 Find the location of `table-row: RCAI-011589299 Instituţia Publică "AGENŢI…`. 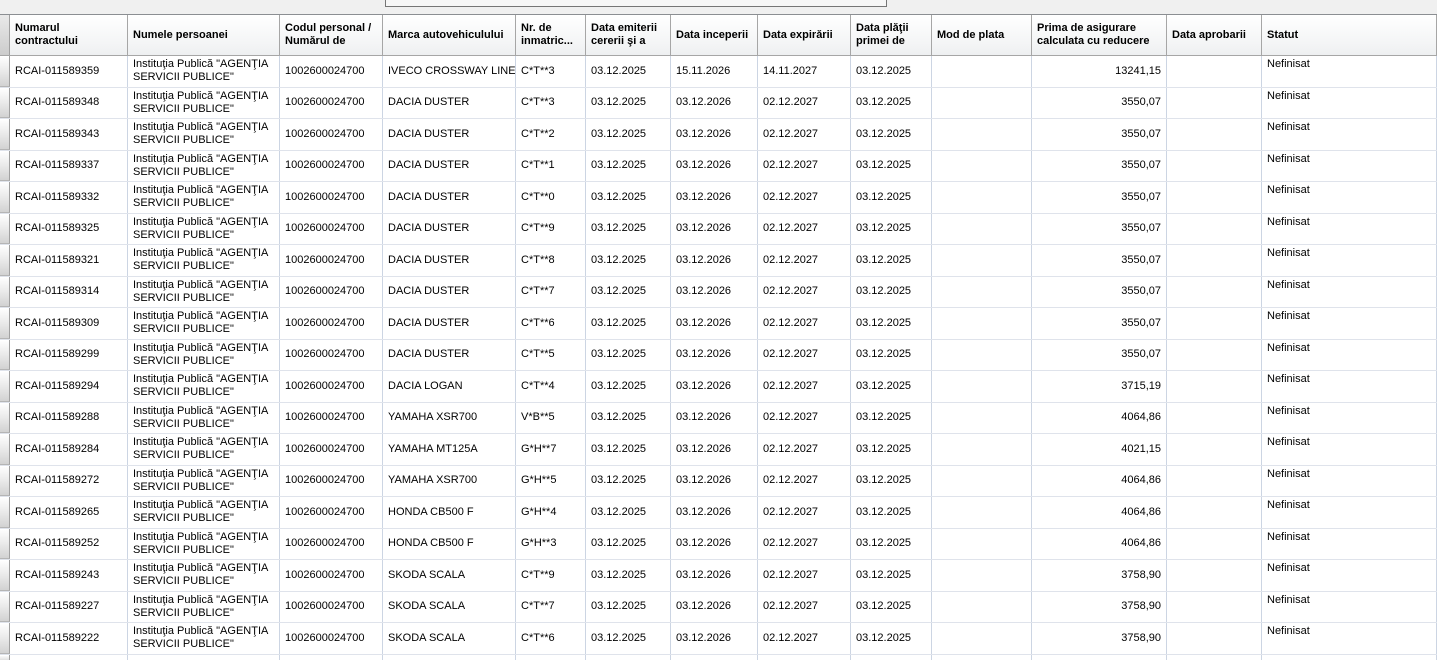

table-row: RCAI-011589299 Instituţia Publică "AGENŢI… is located at coordinates (718, 355).